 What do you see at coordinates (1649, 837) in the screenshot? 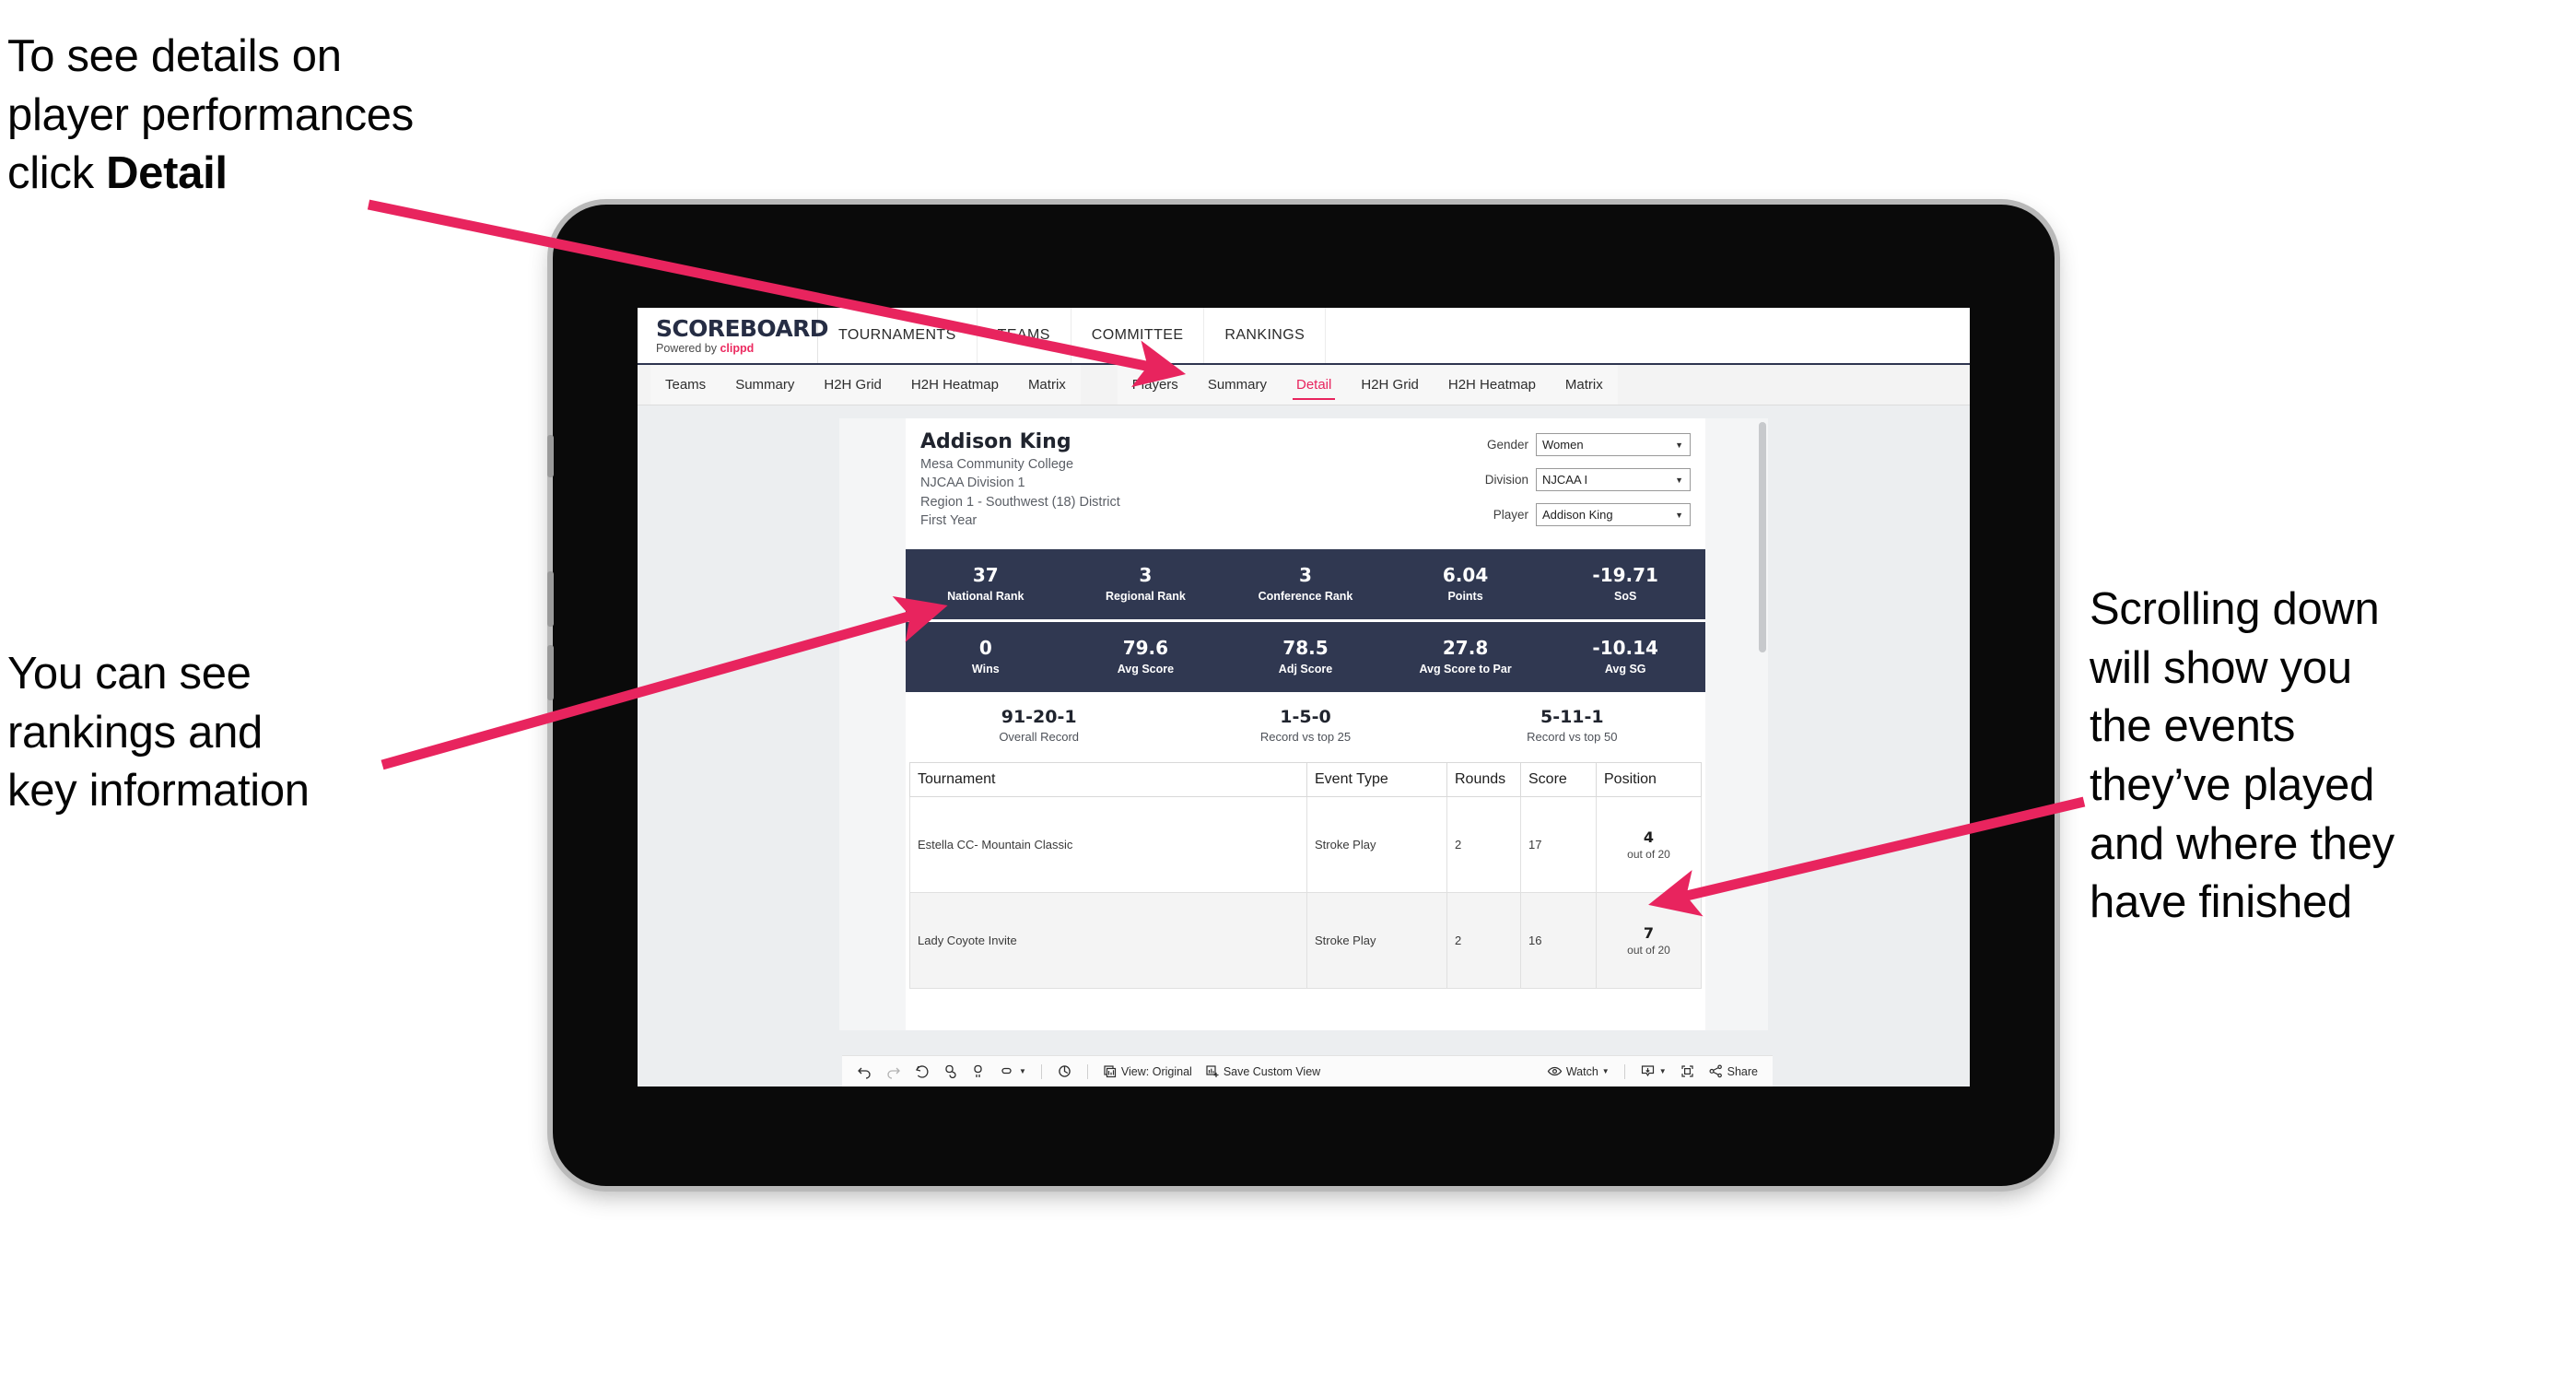
I see `position-value: 4` at bounding box center [1649, 837].